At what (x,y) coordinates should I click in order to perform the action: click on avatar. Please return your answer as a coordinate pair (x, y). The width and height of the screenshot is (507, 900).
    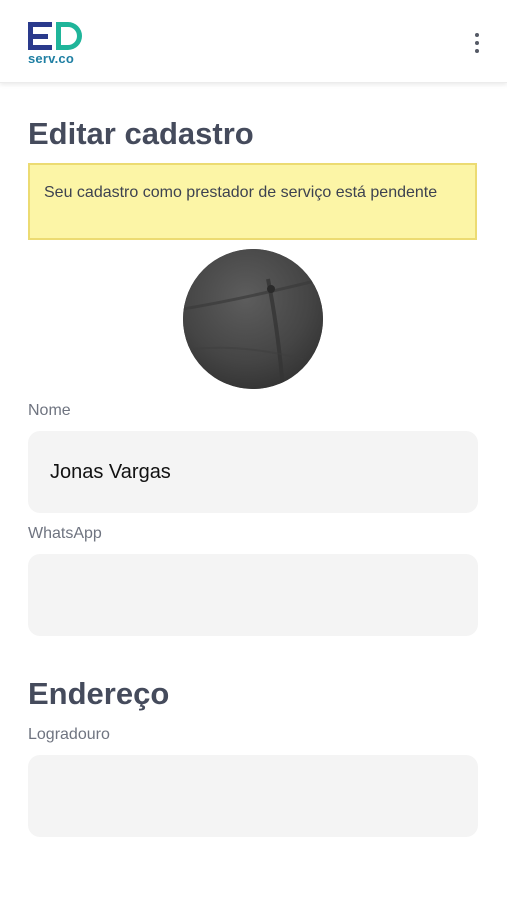
    Looking at the image, I should click on (253, 319).